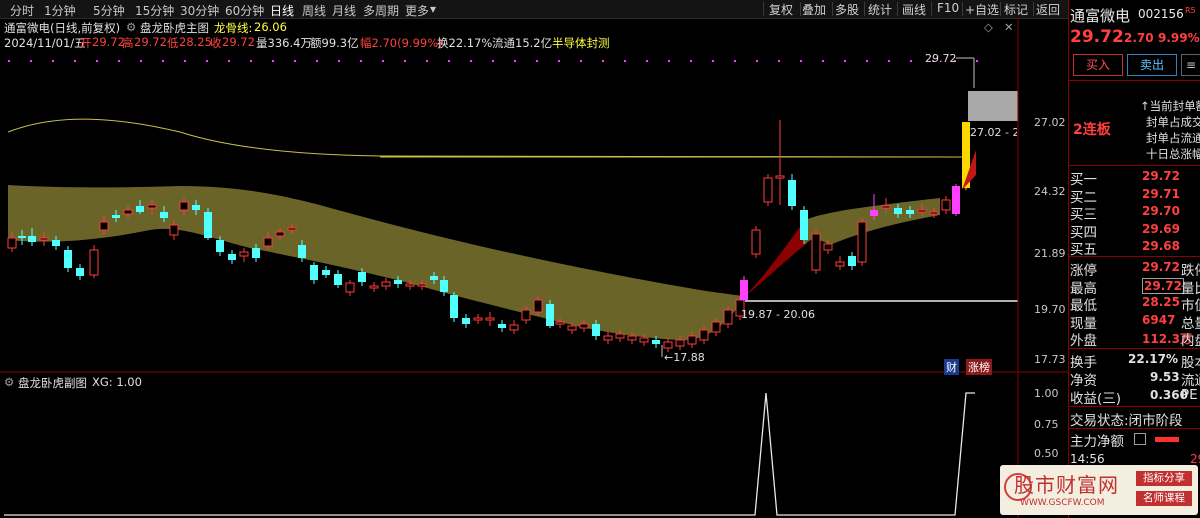  Describe the element at coordinates (941, 58) in the screenshot. I see `peak-price-label: 29.72` at that location.